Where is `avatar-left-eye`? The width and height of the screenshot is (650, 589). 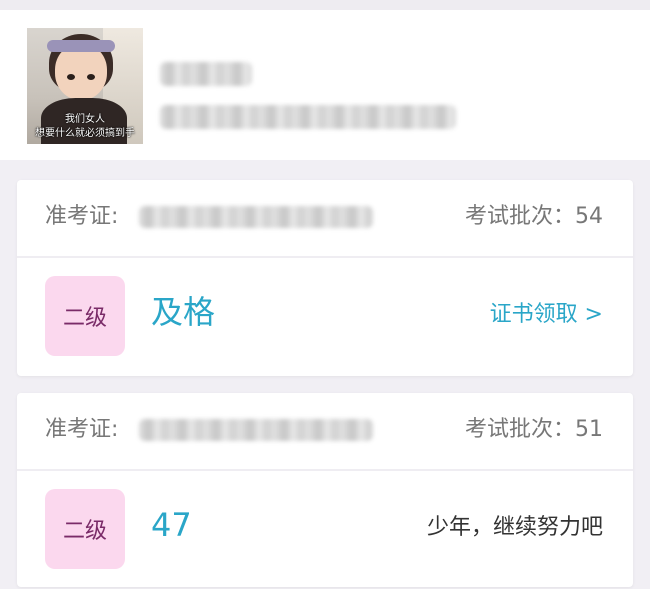 avatar-left-eye is located at coordinates (71, 77).